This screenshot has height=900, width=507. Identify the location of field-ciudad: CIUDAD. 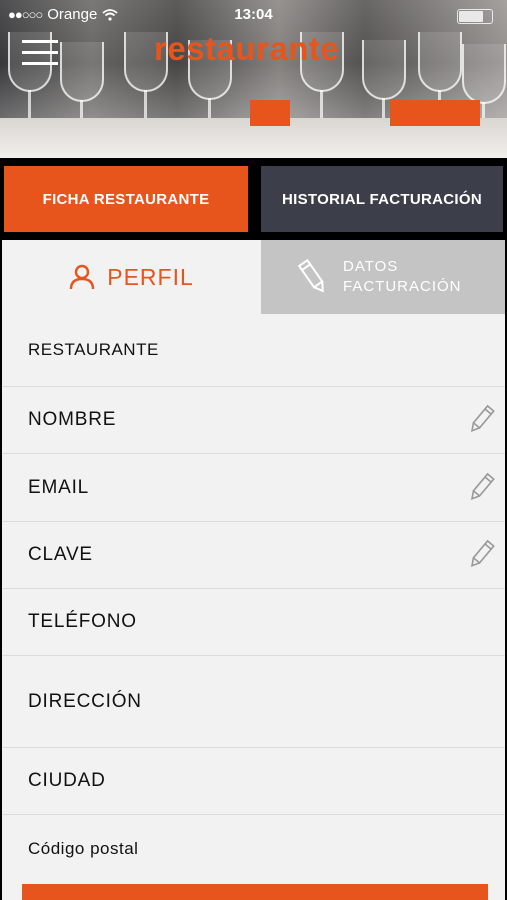
(253, 781).